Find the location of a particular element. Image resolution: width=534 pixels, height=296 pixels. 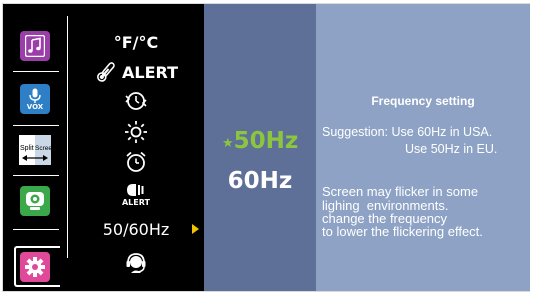

vibration-icon is located at coordinates (135, 190).